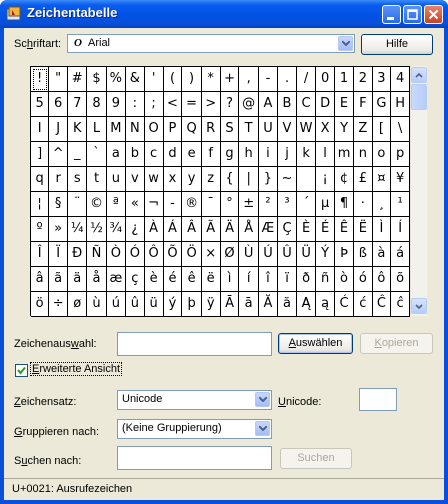 The width and height of the screenshot is (448, 504). What do you see at coordinates (173, 254) in the screenshot?
I see `character-cell: Õ` at bounding box center [173, 254].